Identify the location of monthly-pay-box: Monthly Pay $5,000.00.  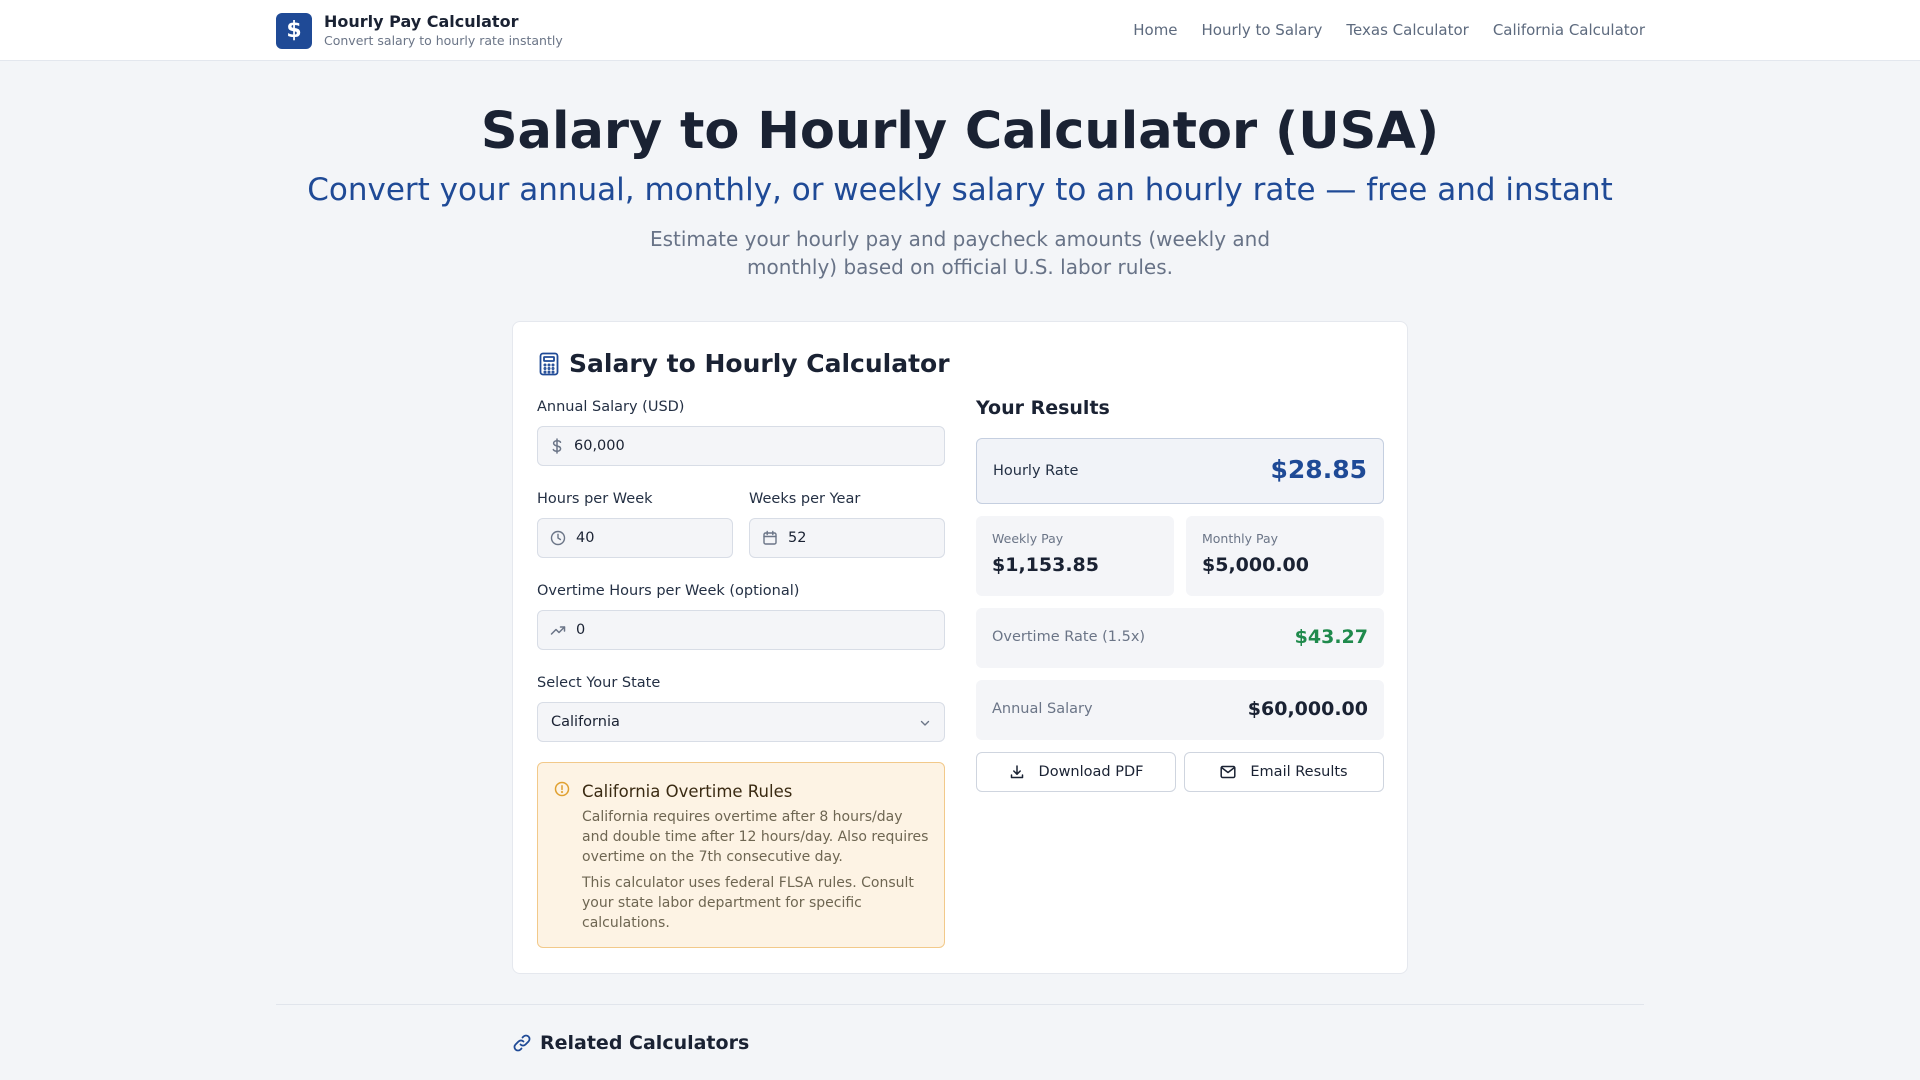
(1285, 556).